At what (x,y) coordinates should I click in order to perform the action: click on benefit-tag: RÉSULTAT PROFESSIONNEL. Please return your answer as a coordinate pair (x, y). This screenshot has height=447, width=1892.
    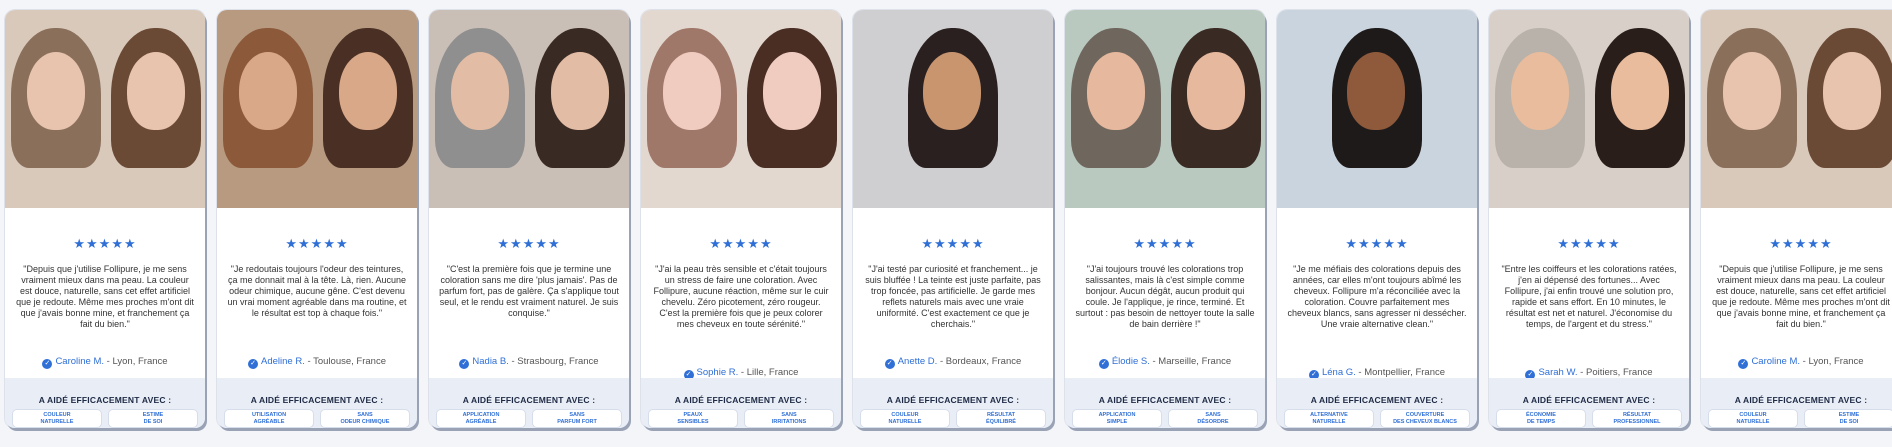
    Looking at the image, I should click on (1637, 418).